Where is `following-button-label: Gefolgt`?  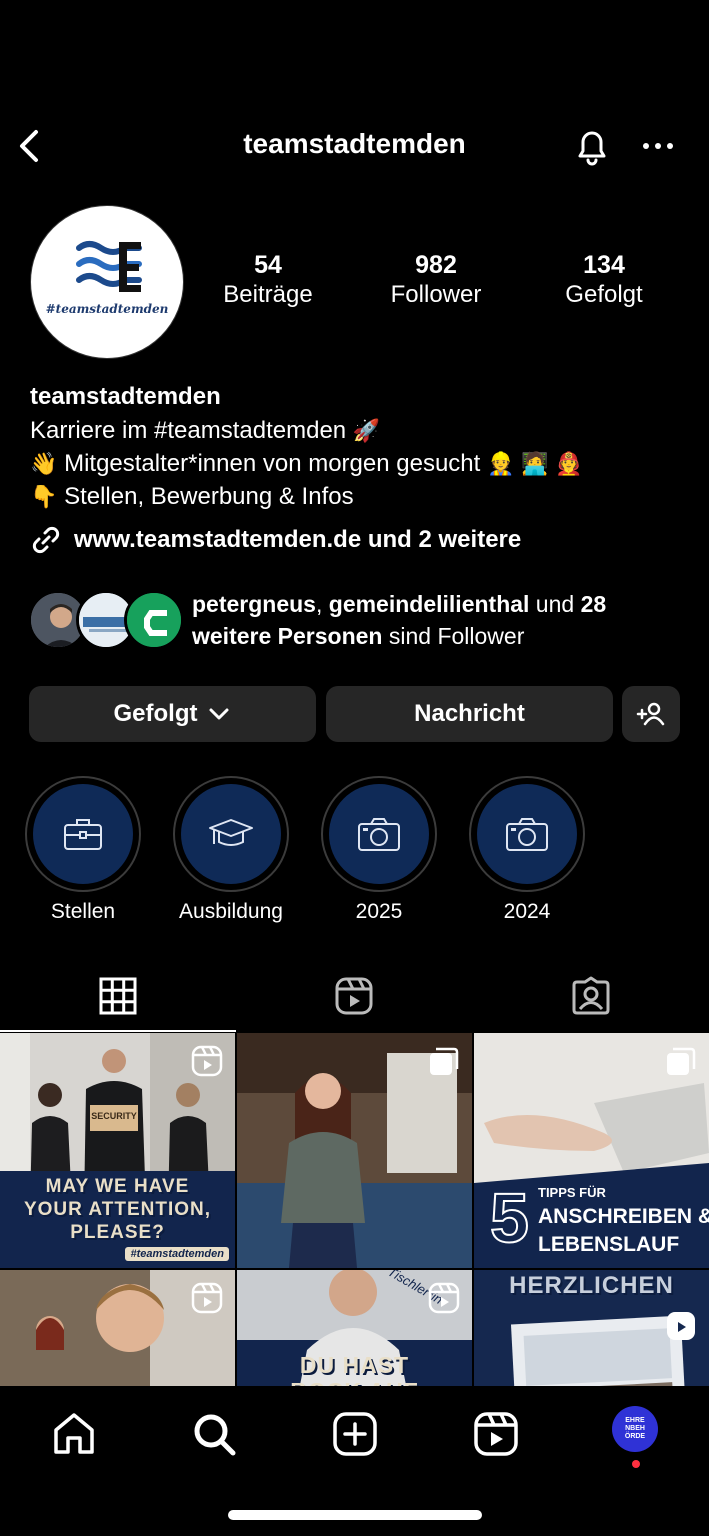
following-button-label: Gefolgt is located at coordinates (155, 713).